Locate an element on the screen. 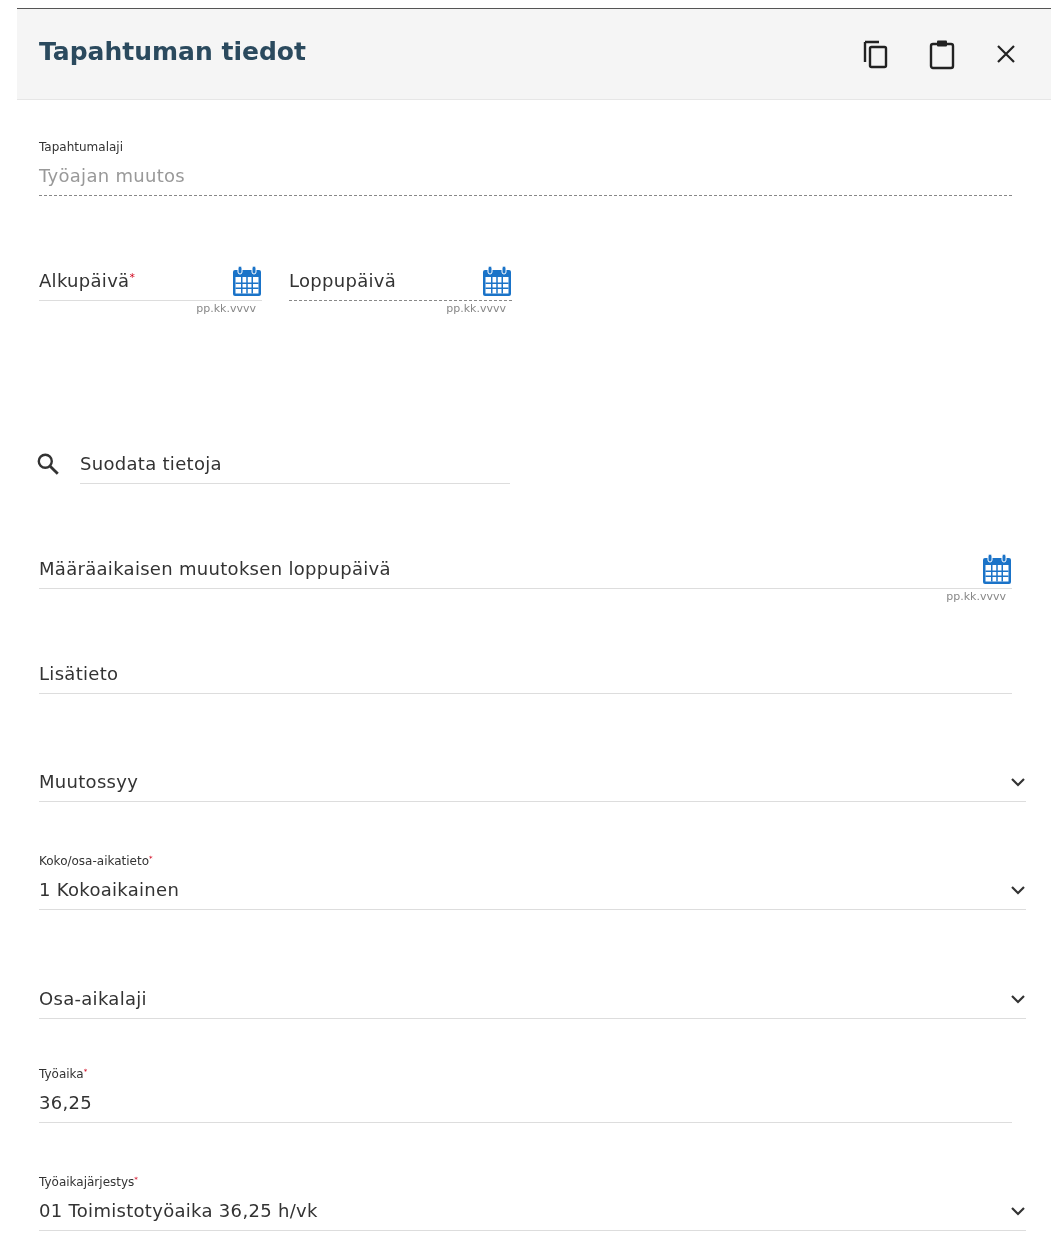 The height and width of the screenshot is (1249, 1051). select-field: Osa-aikalaji is located at coordinates (532, 999).